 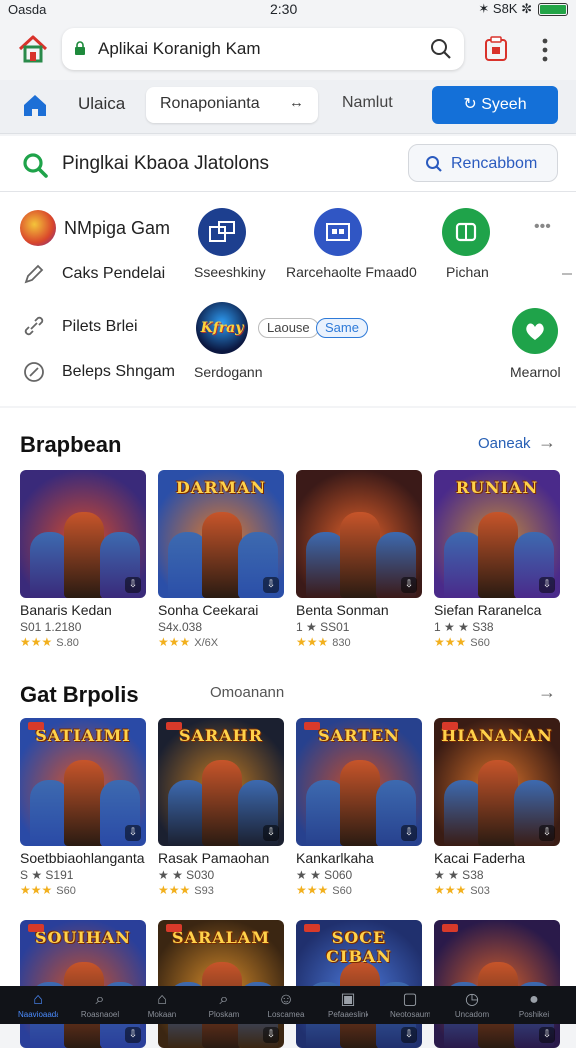 What do you see at coordinates (210, 103) in the screenshot?
I see `nav-input-value: Ronaponianta` at bounding box center [210, 103].